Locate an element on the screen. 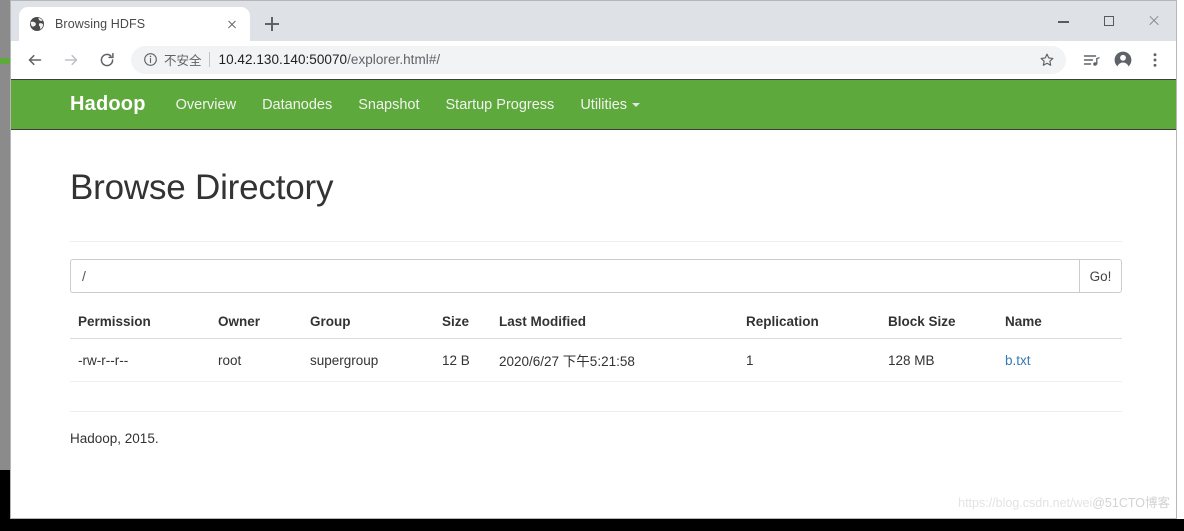 The image size is (1184, 531). reload-button is located at coordinates (107, 60).